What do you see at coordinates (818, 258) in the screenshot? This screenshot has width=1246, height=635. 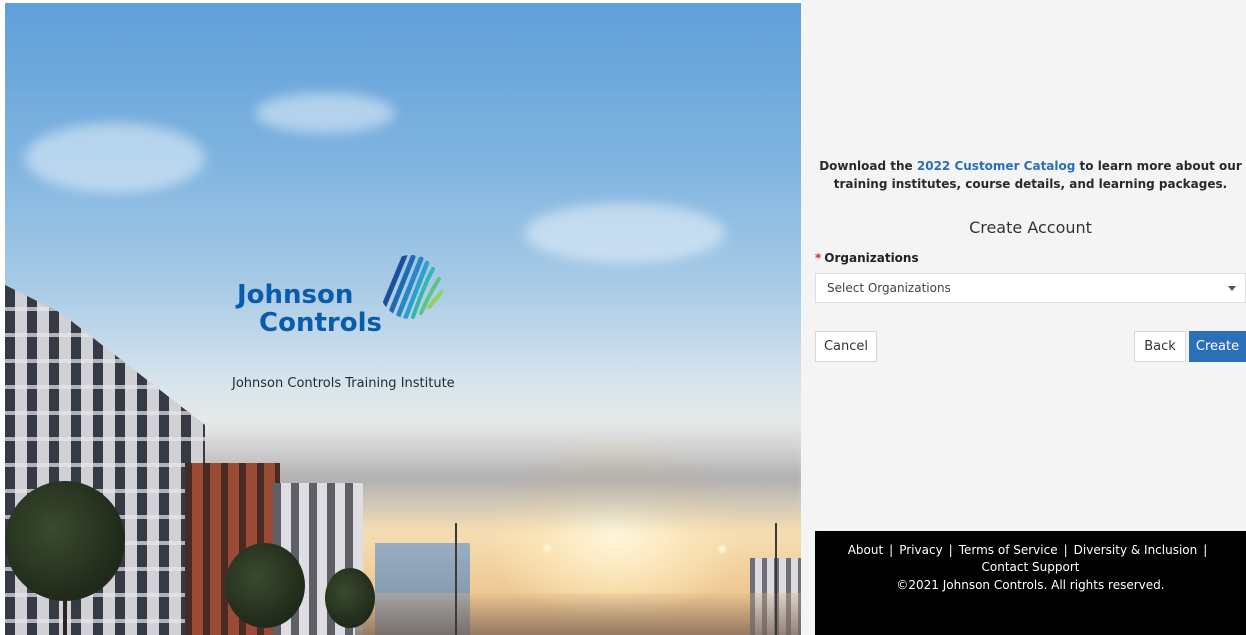 I see `required-marker: *` at bounding box center [818, 258].